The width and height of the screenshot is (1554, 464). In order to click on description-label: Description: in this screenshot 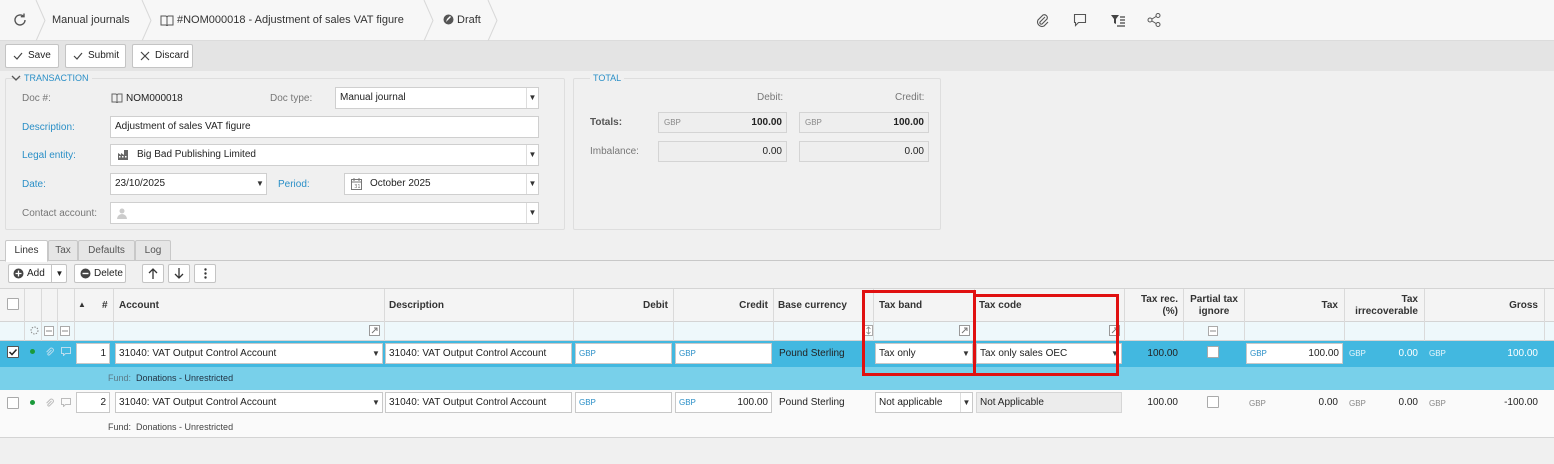, I will do `click(48, 127)`.